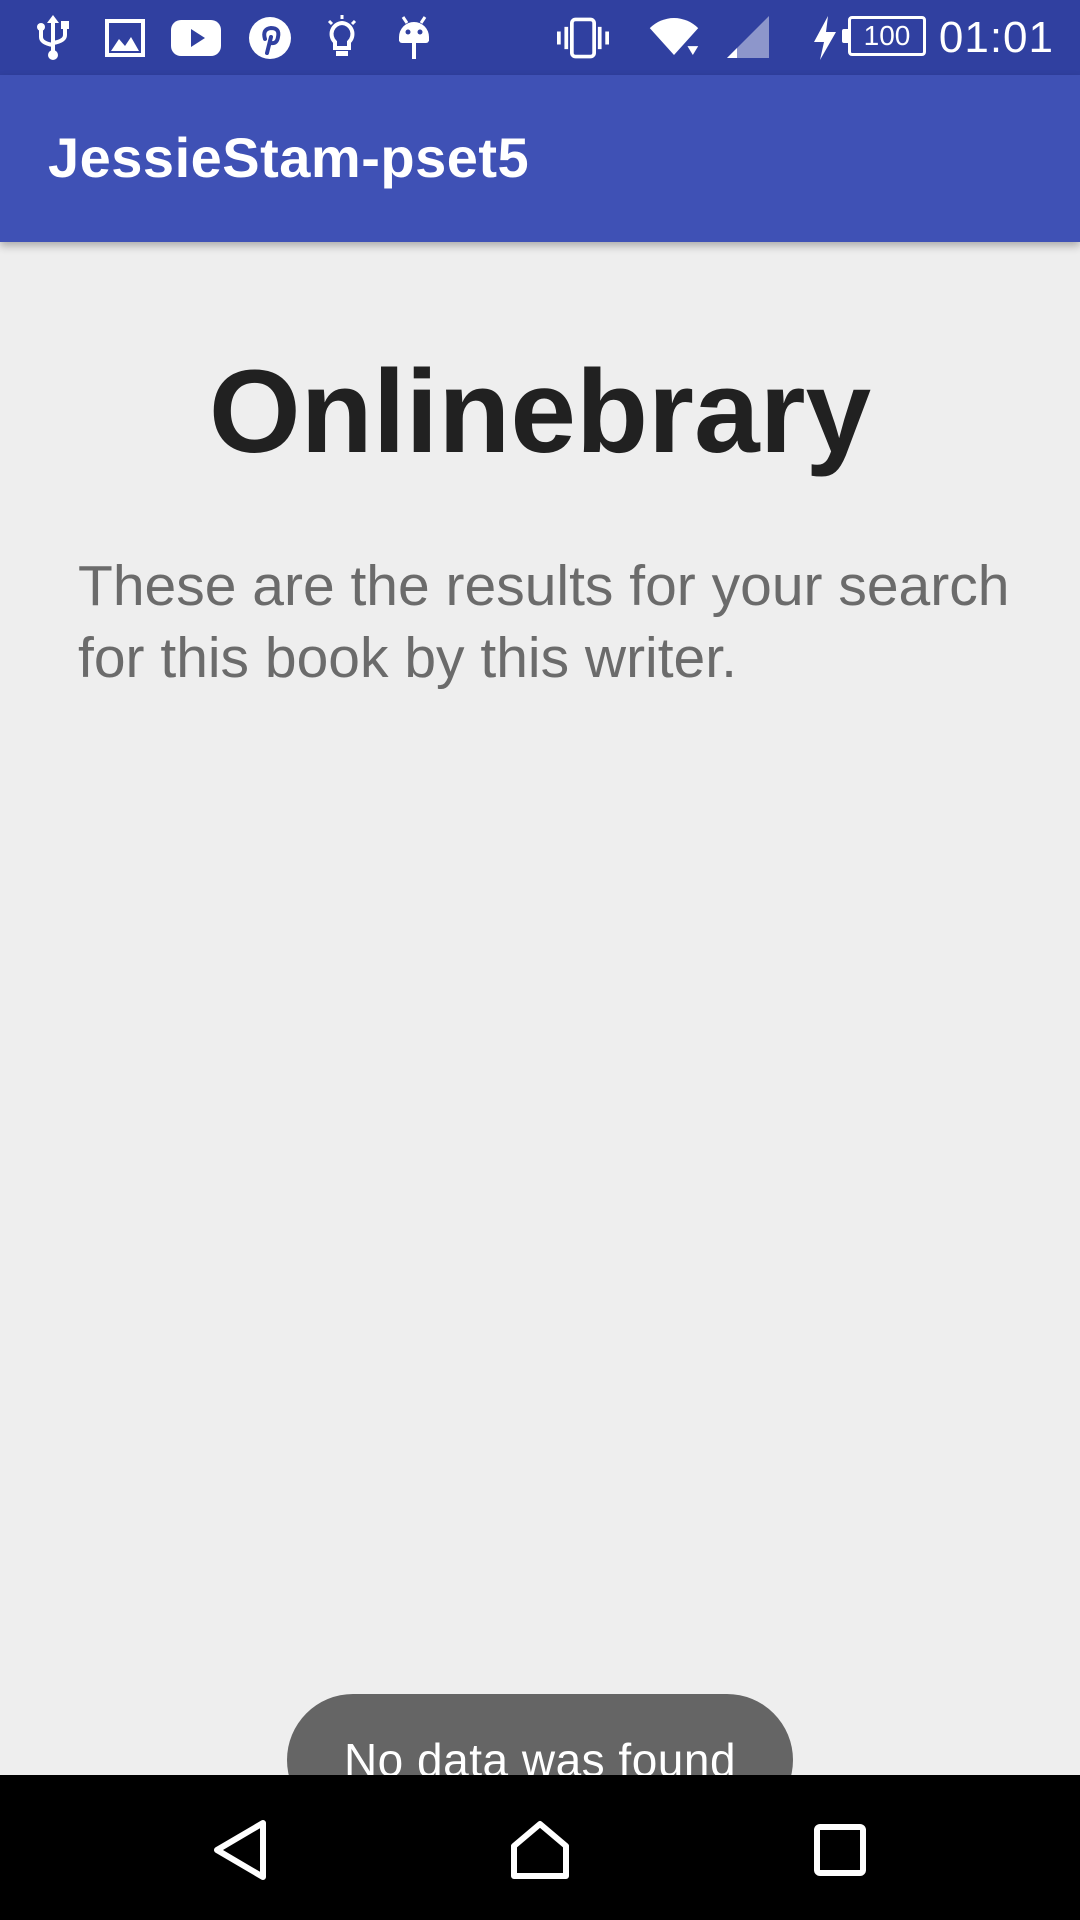 The image size is (1080, 1920). Describe the element at coordinates (125, 38) in the screenshot. I see `image-icon` at that location.